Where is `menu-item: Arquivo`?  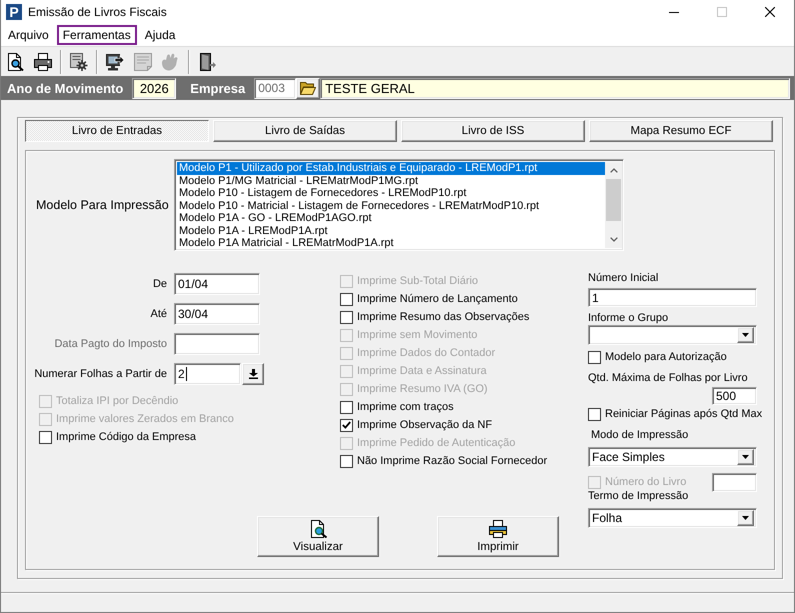
menu-item: Arquivo is located at coordinates (28, 35).